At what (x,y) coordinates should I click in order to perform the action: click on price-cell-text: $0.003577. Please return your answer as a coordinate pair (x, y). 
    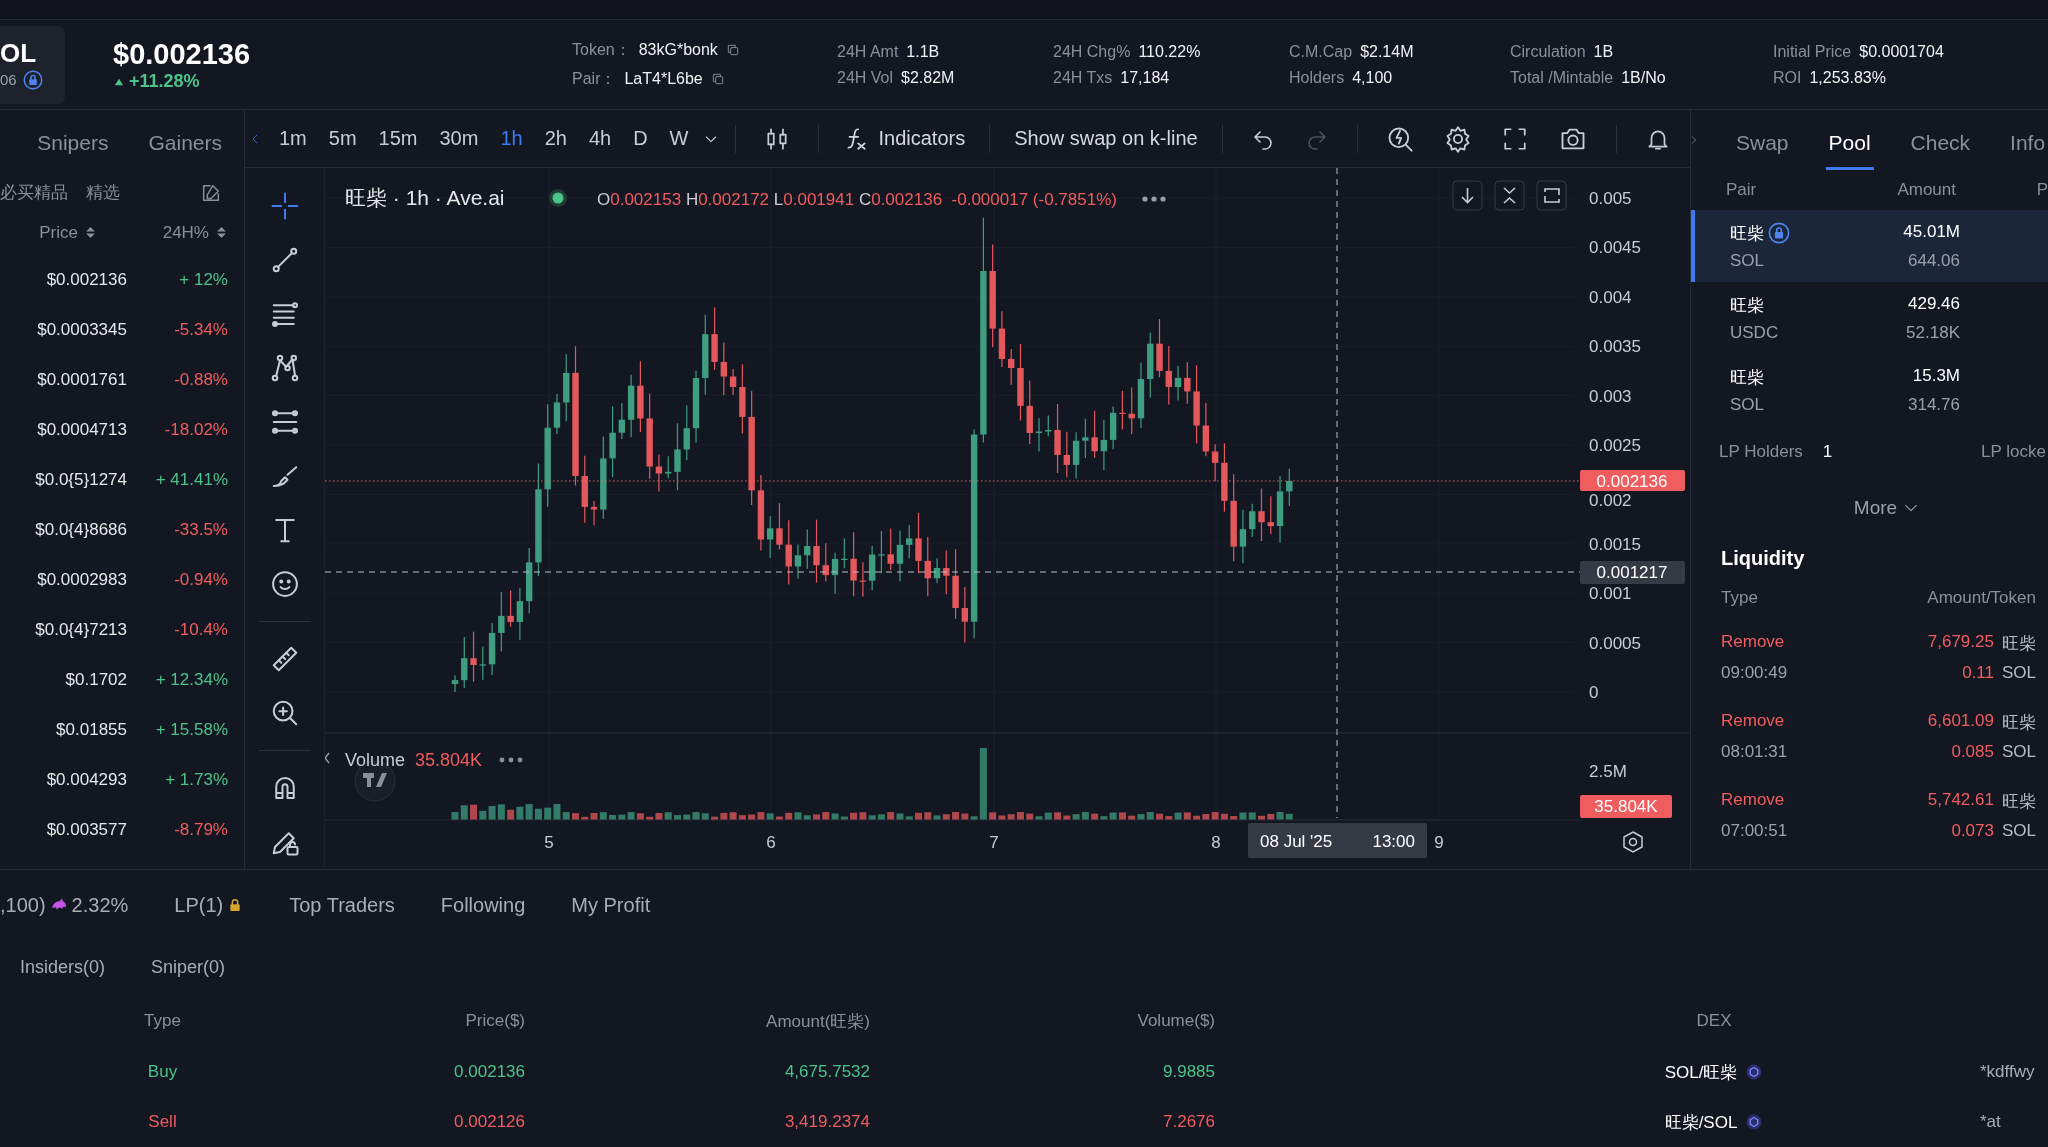
    Looking at the image, I should click on (86, 830).